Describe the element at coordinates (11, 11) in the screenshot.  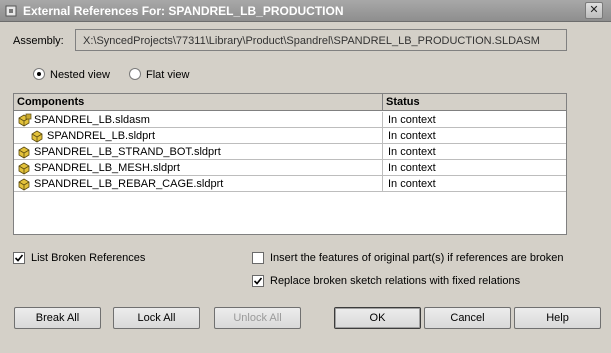
I see `external-reference-icon` at that location.